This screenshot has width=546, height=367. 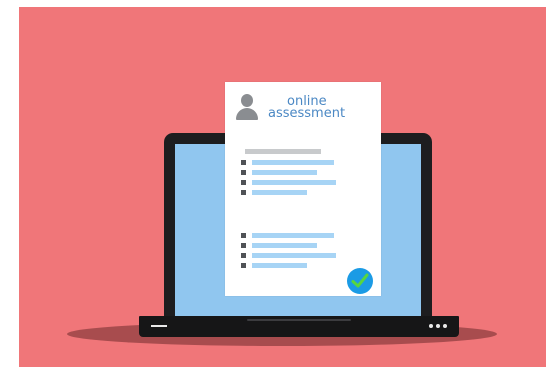 I want to click on sheet-title-line2: assessment, so click(x=307, y=113).